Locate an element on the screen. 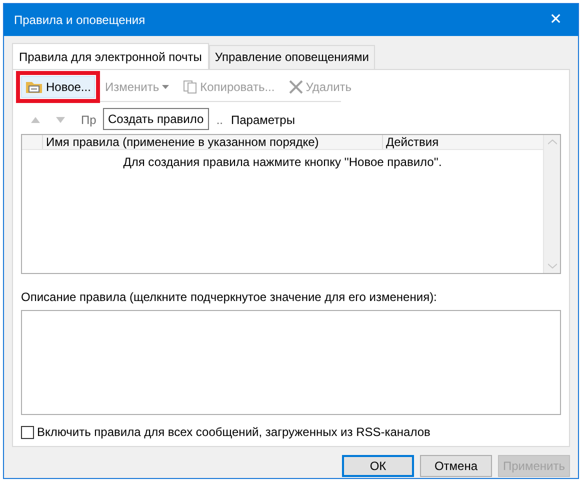  dialog-button: ОК is located at coordinates (378, 466).